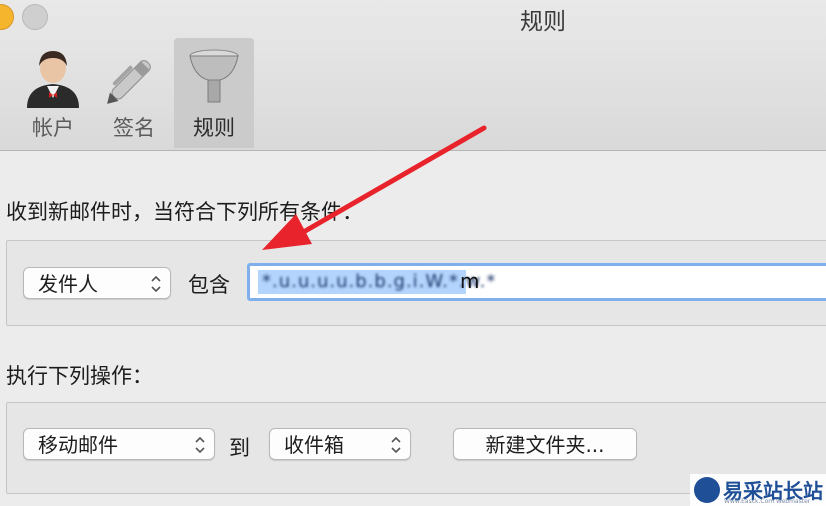 The height and width of the screenshot is (506, 826). Describe the element at coordinates (214, 76) in the screenshot. I see `funnel-icon` at that location.